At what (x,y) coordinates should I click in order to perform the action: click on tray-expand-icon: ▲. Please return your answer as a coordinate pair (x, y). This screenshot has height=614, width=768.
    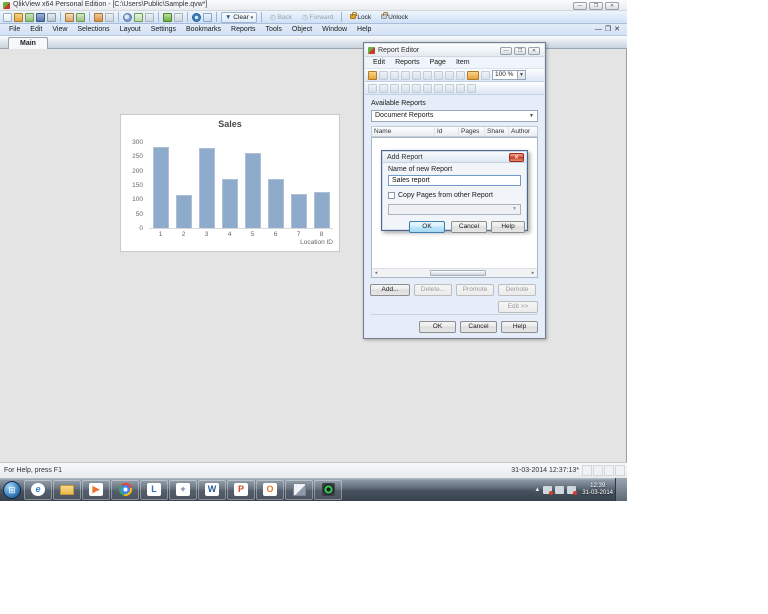
    Looking at the image, I should click on (537, 490).